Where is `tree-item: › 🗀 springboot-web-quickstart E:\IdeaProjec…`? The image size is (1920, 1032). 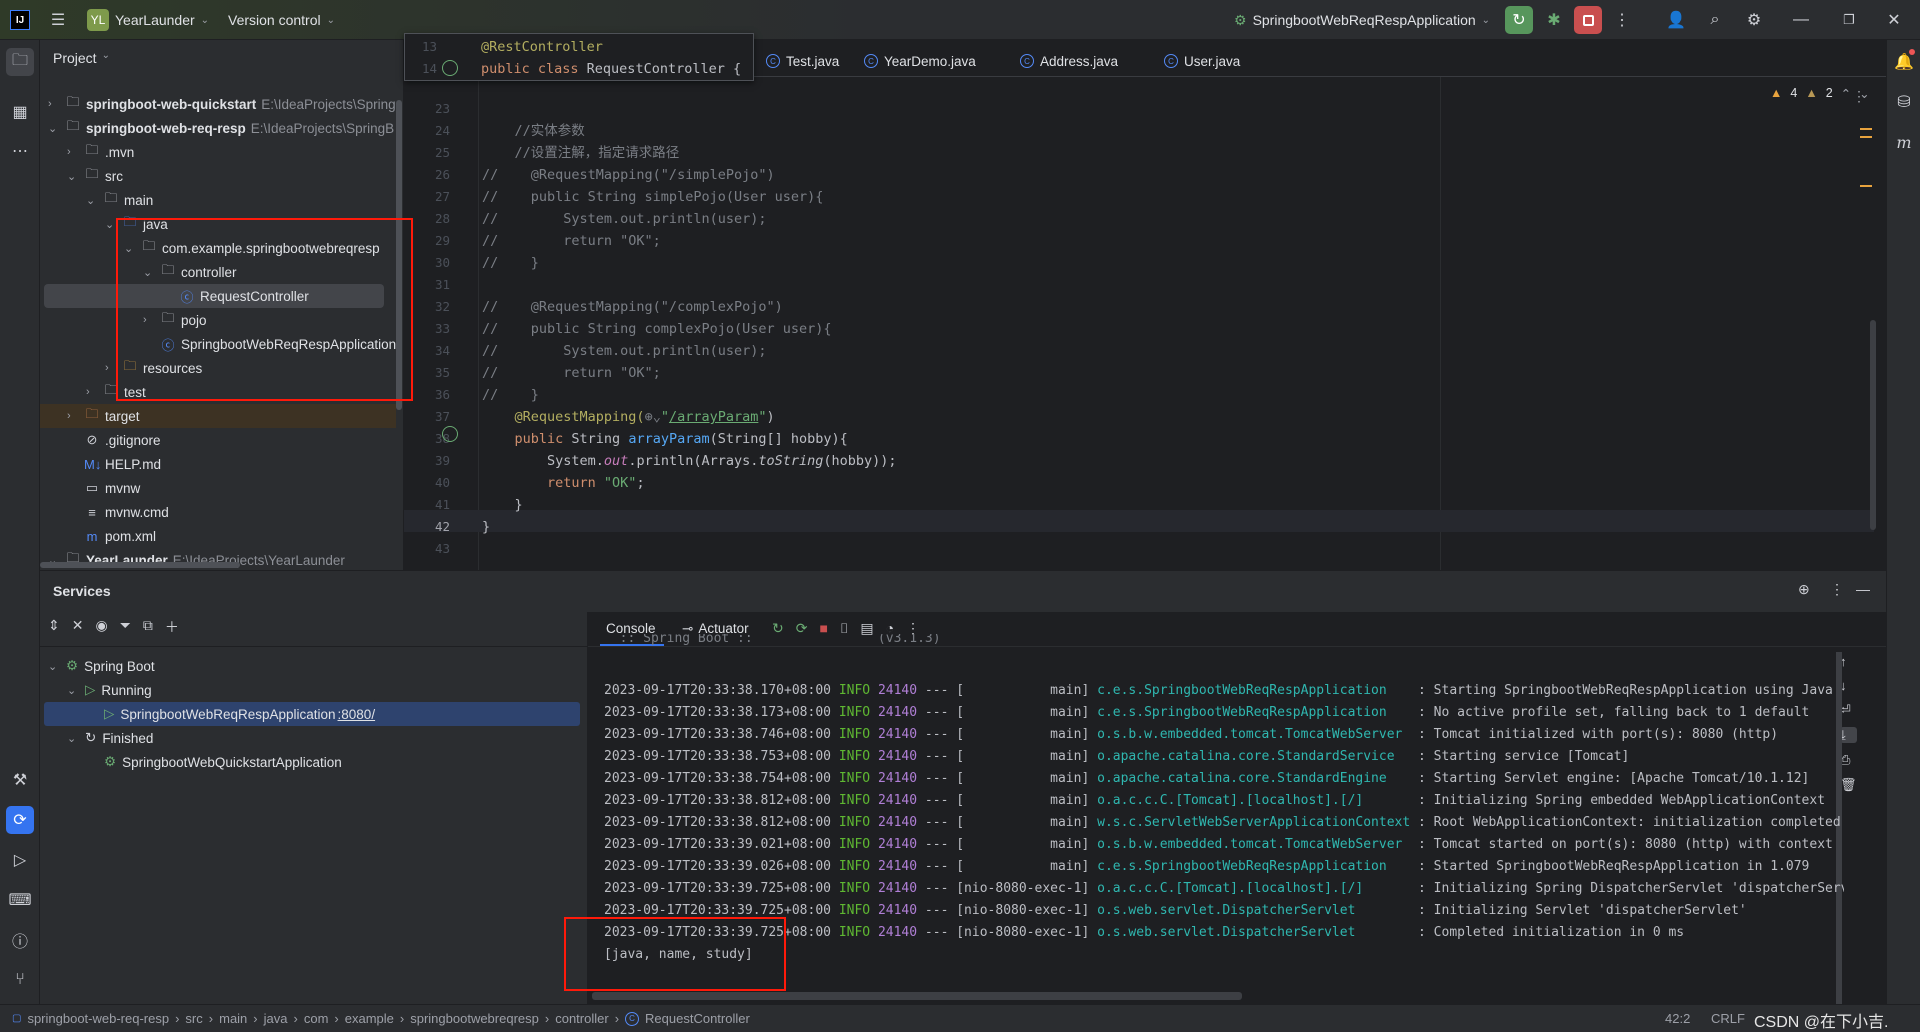
tree-item: › 🗀 springboot-web-quickstart E:\IdeaProjec… is located at coordinates (222, 104).